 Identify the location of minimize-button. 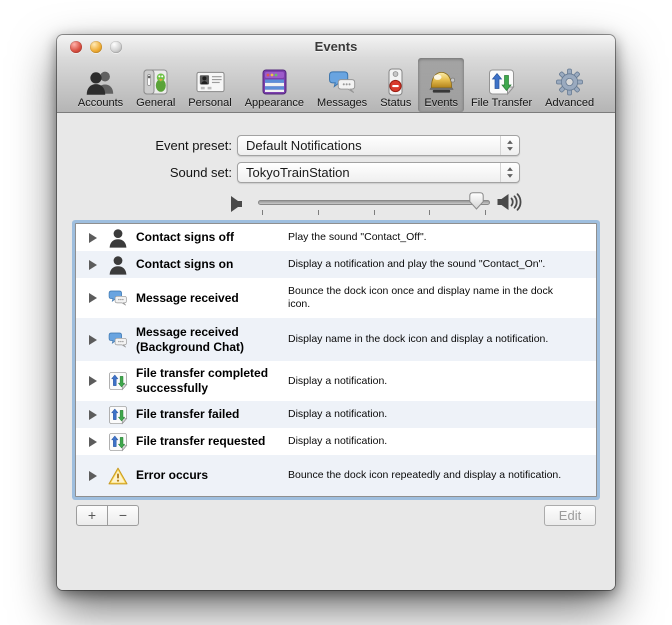
(96, 47).